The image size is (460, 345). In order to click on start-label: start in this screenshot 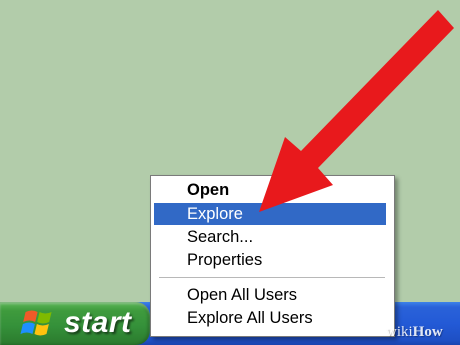, I will do `click(98, 322)`.